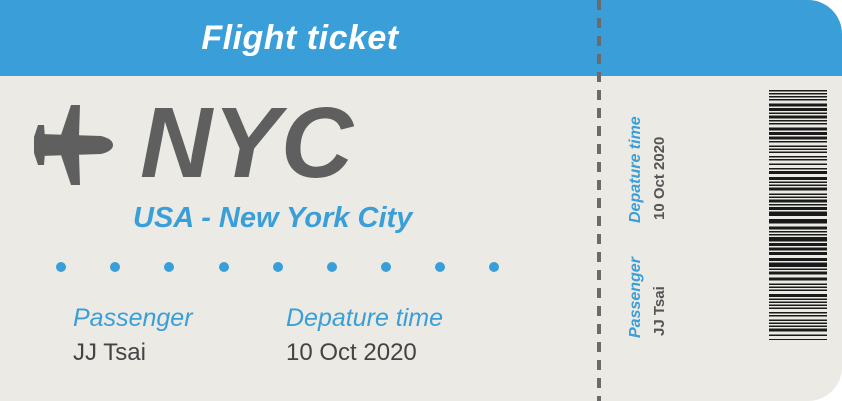 The width and height of the screenshot is (842, 401). Describe the element at coordinates (273, 218) in the screenshot. I see `destination-name: USA - New York City` at that location.